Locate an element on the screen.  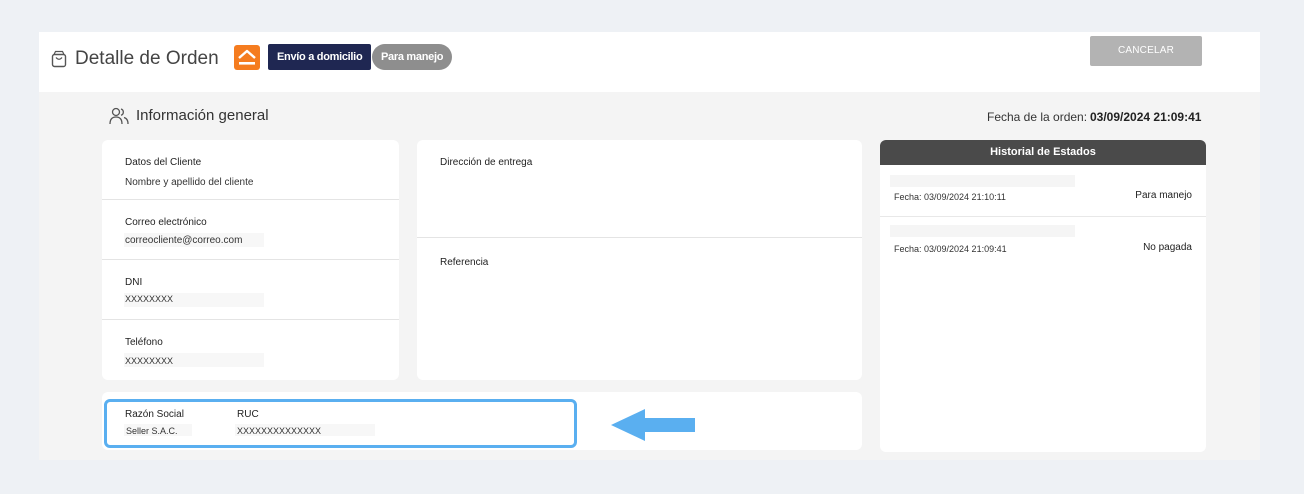
order-date-value: 03/09/2024 21:09:41 is located at coordinates (1146, 117).